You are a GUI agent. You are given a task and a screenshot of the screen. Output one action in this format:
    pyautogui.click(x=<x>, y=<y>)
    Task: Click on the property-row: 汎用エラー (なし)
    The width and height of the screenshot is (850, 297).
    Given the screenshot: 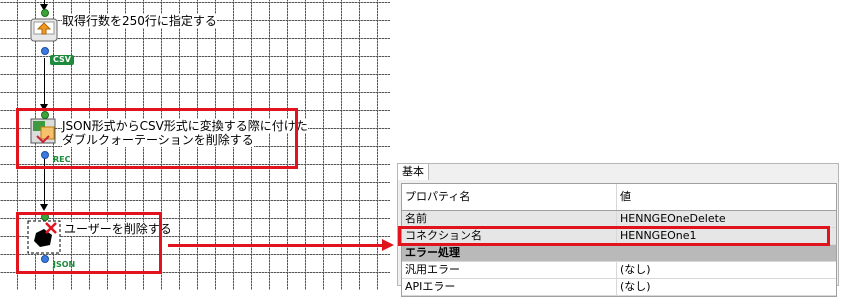 What is the action you would take?
    pyautogui.click(x=619, y=270)
    